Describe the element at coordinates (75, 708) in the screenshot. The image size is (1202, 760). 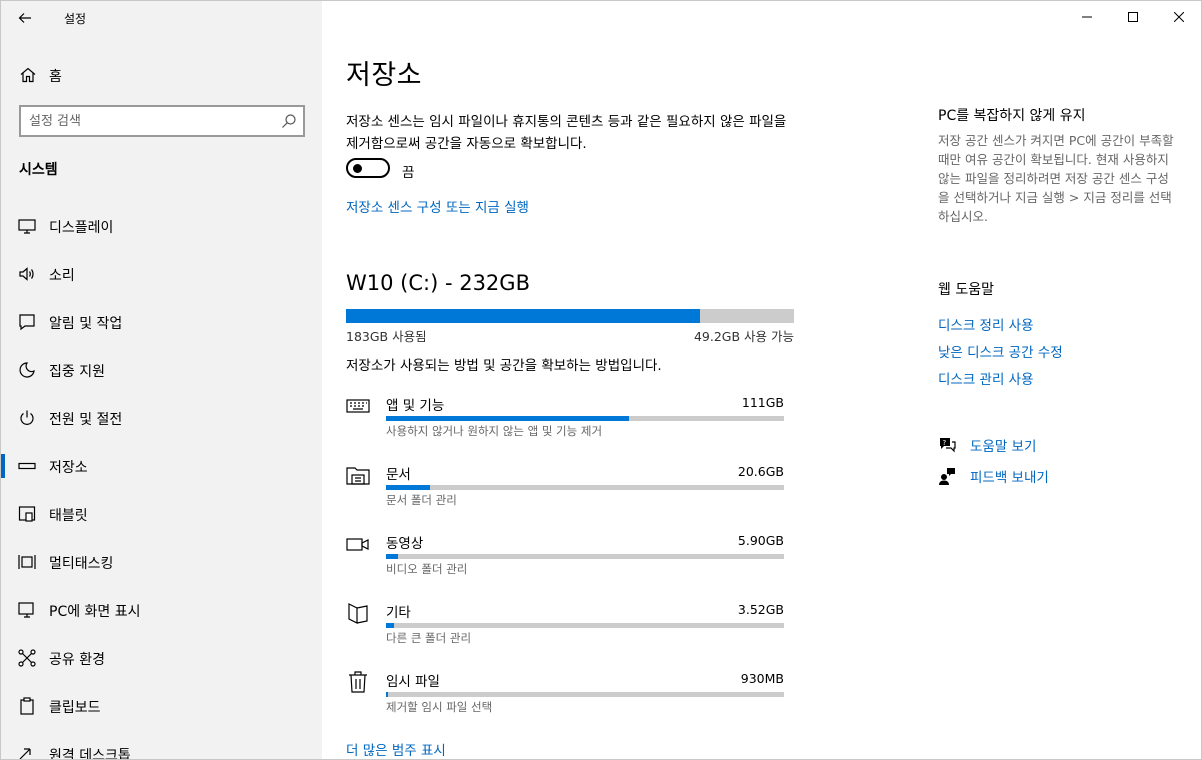
I see `sidebar-item-label: 클립보드` at that location.